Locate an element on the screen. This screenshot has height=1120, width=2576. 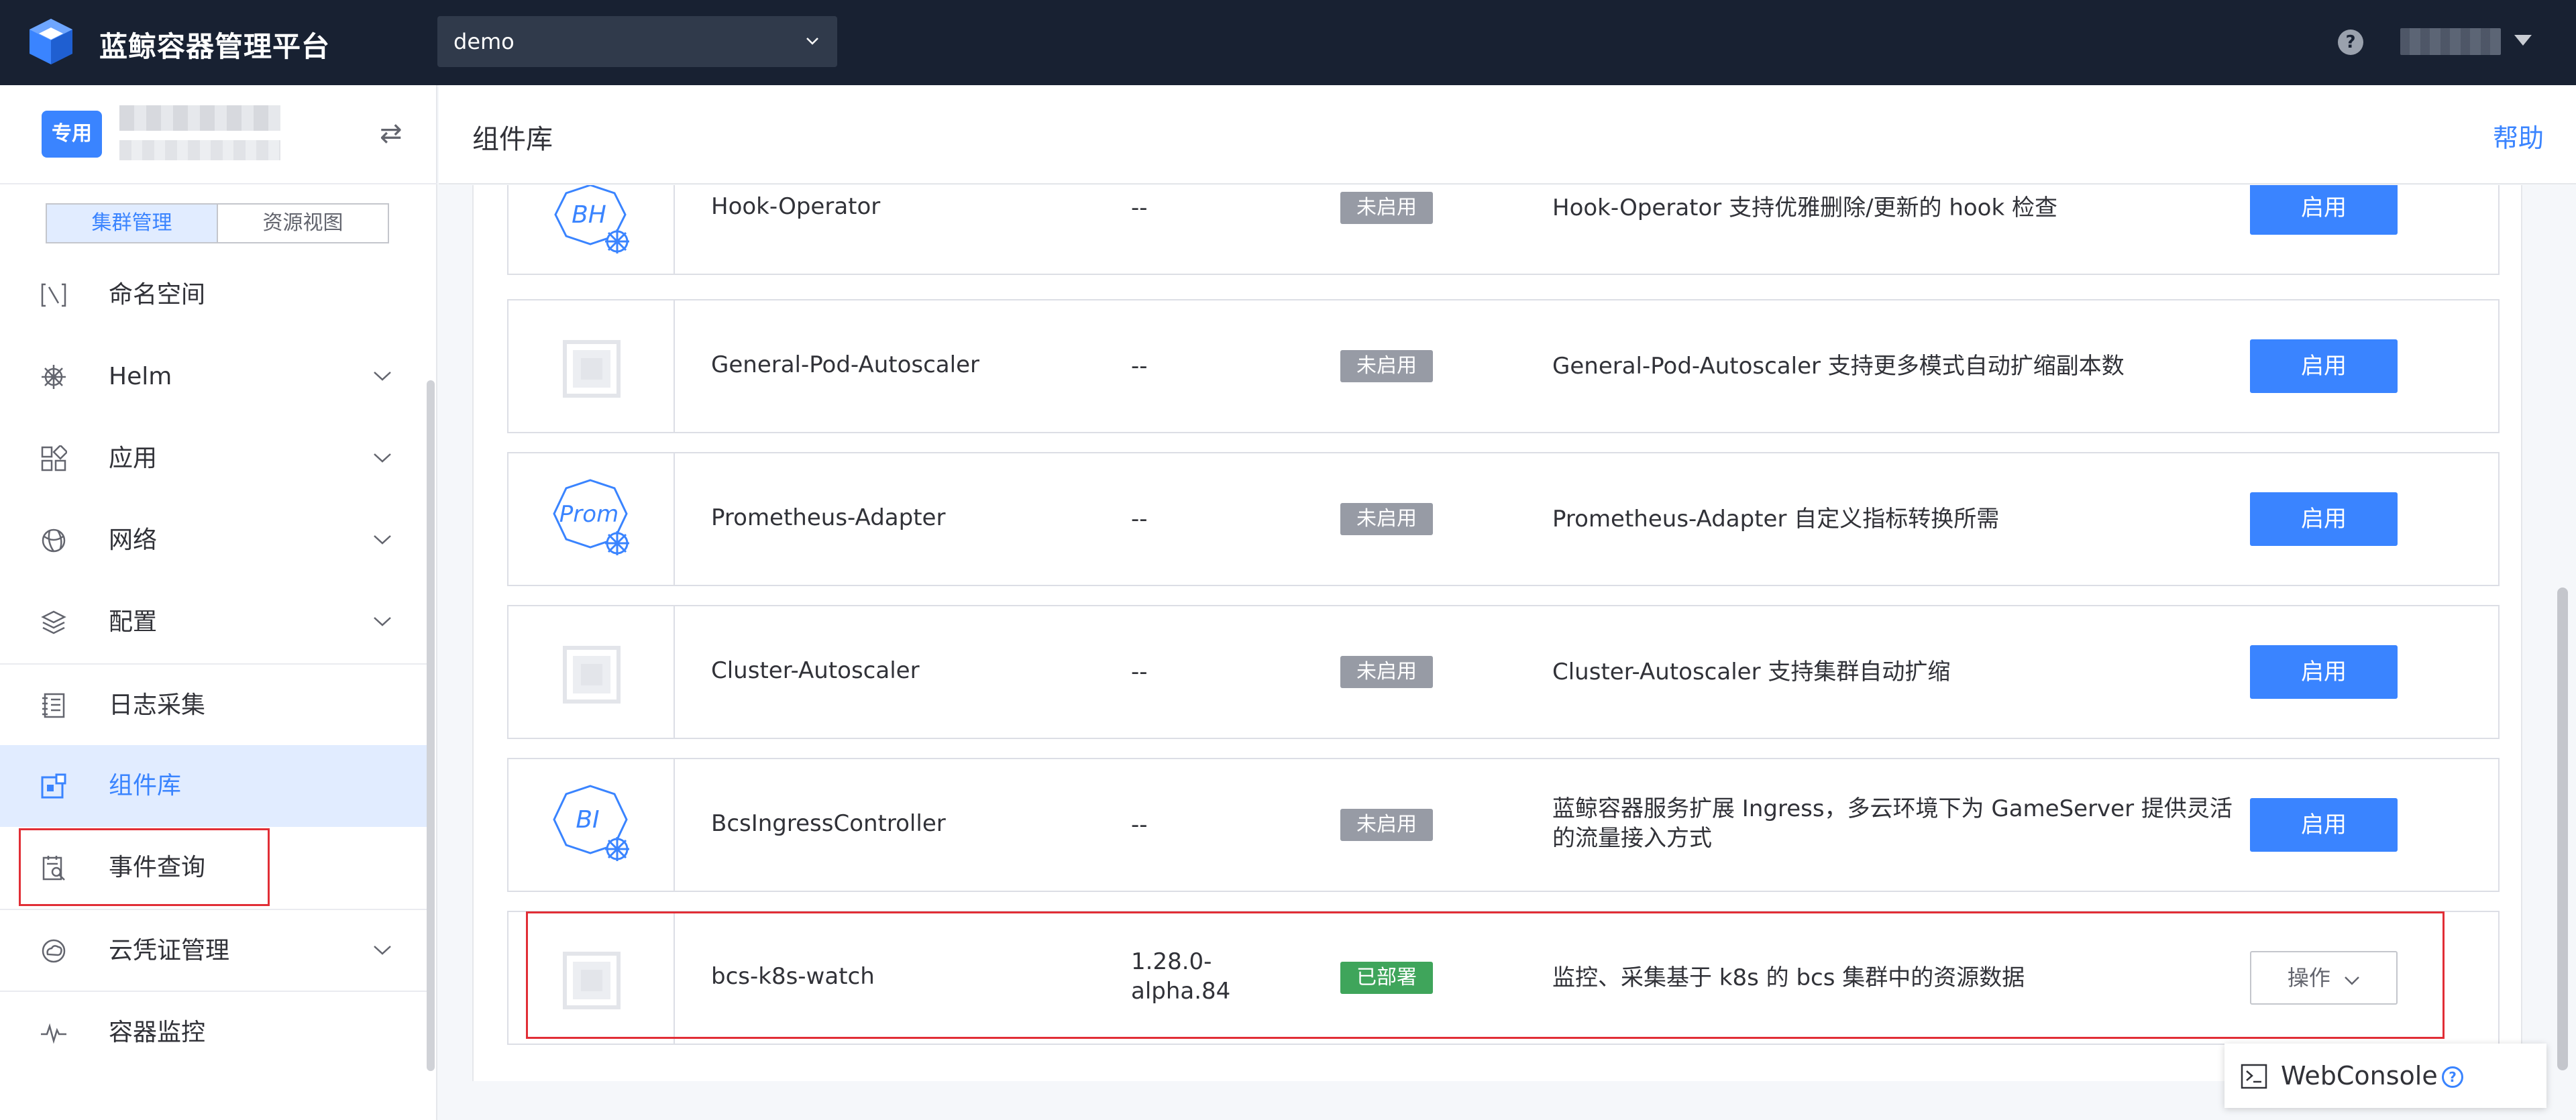
sidebar-item-container-monitor: 容器监控 is located at coordinates (214, 1031).